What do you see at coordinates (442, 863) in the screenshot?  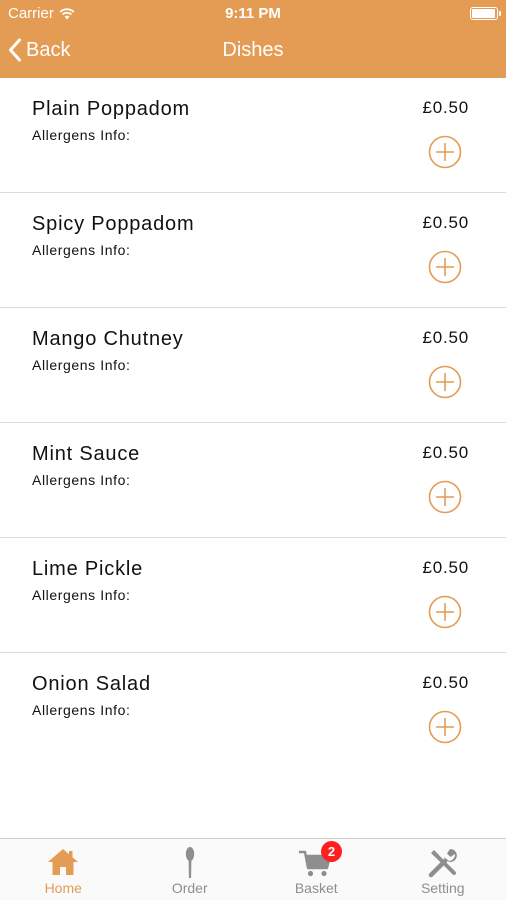 I see `tools-icon` at bounding box center [442, 863].